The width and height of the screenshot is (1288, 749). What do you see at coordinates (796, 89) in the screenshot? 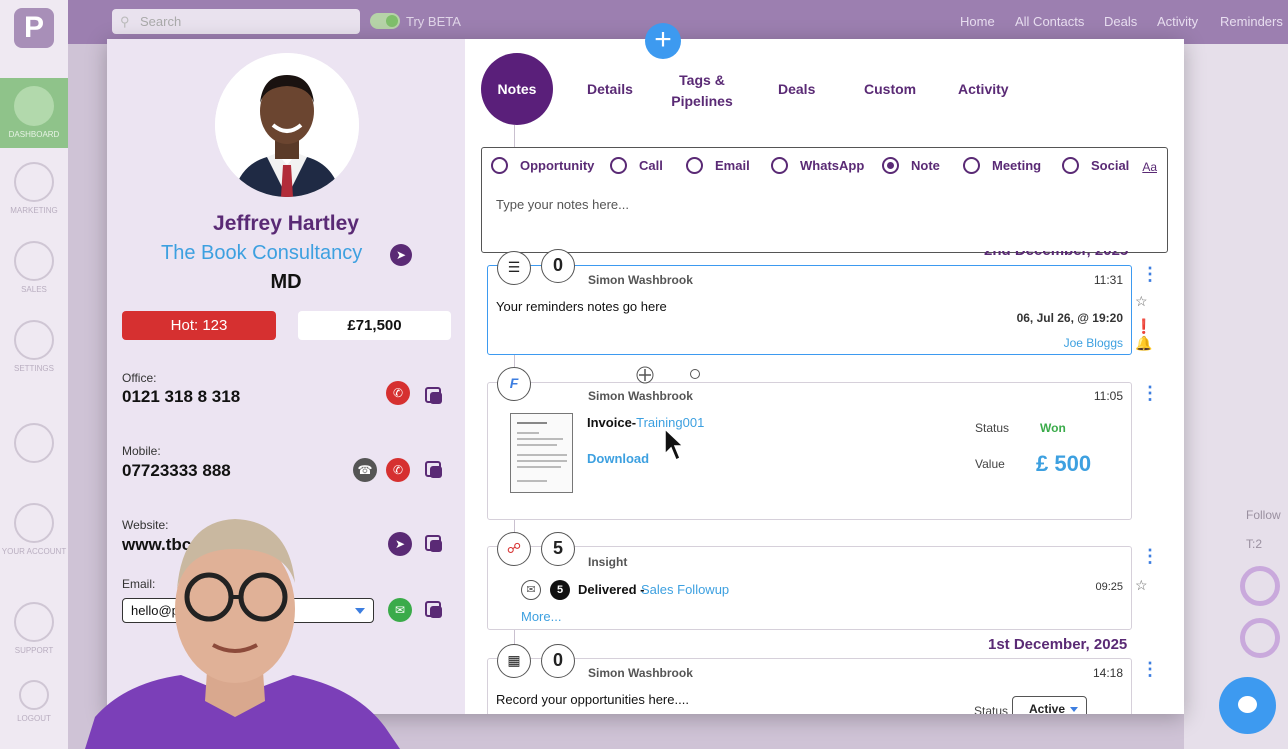
I see `tab-deals: Deals` at bounding box center [796, 89].